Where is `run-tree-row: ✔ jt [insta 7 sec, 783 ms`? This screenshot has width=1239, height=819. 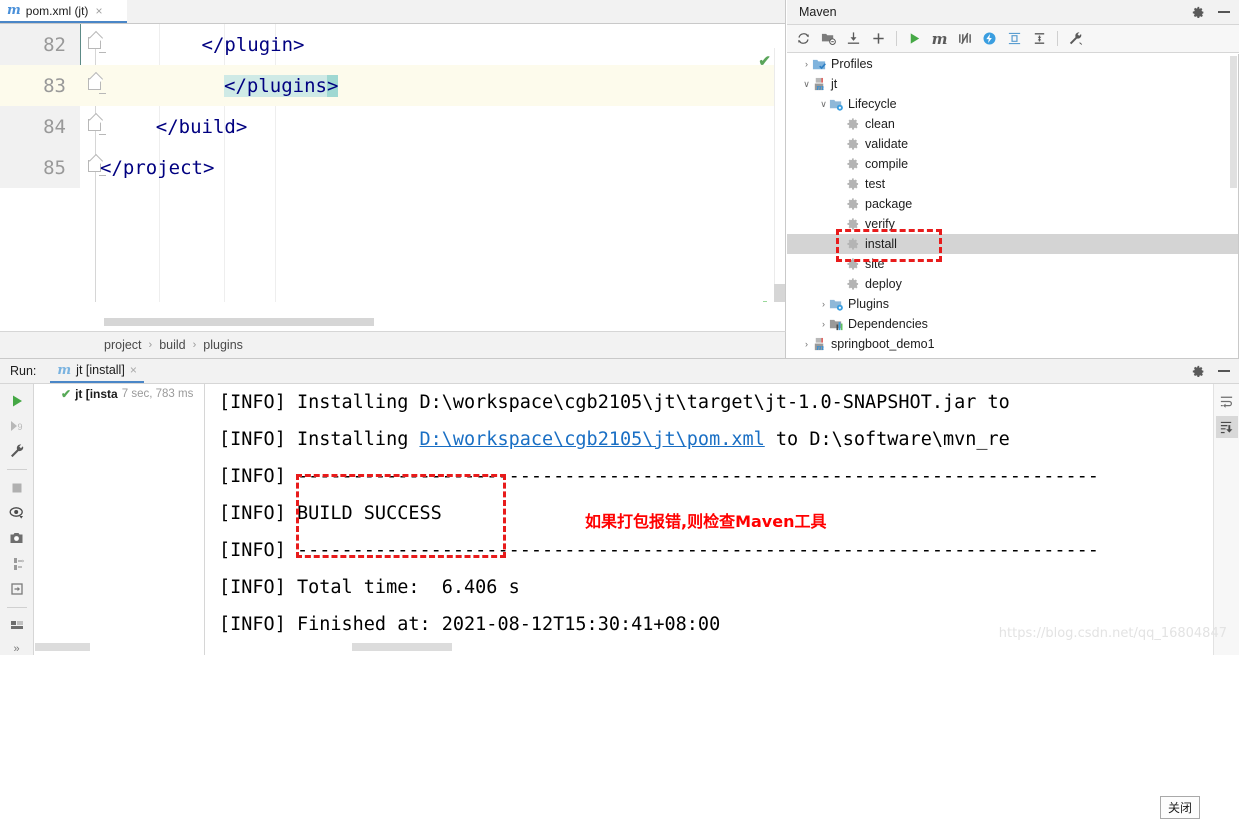
run-tree-row: ✔ jt [insta 7 sec, 783 ms is located at coordinates (119, 394).